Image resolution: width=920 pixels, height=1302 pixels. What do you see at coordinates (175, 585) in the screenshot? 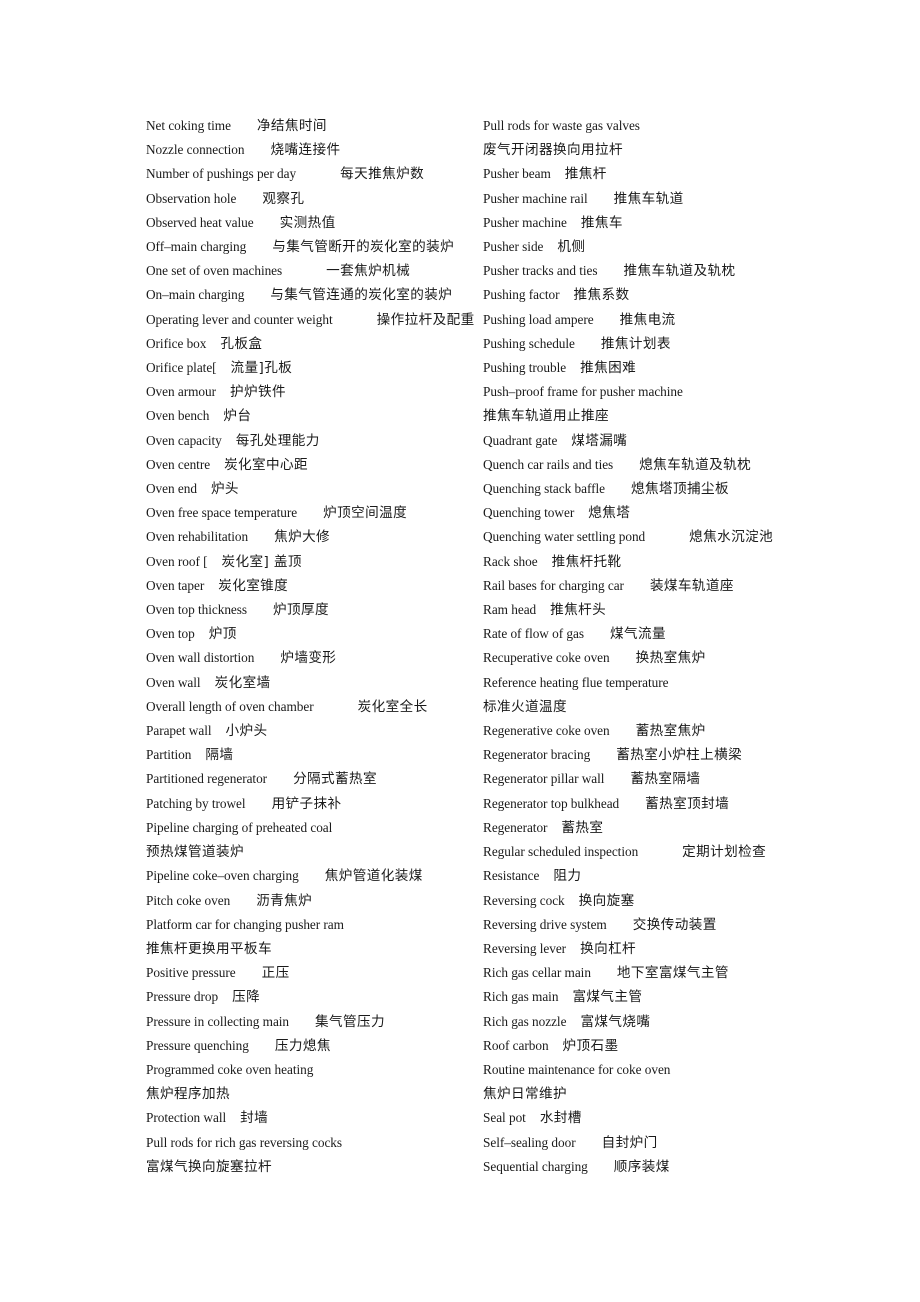
I see `term-english: Oven taper` at bounding box center [175, 585].